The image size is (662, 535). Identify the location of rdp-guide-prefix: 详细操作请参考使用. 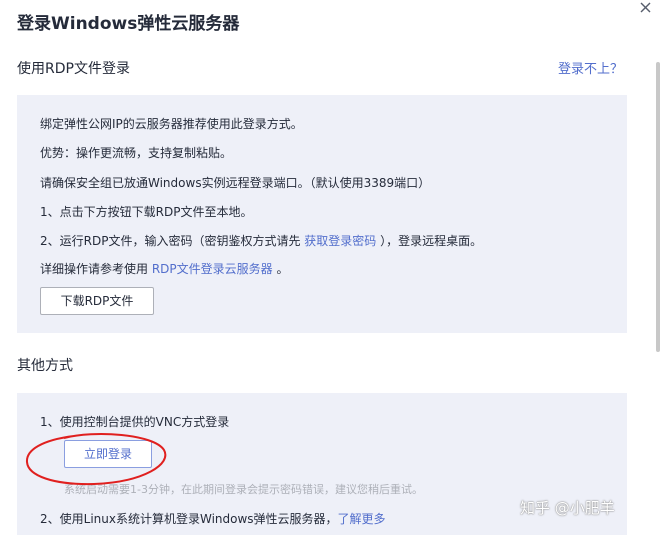
(96, 269).